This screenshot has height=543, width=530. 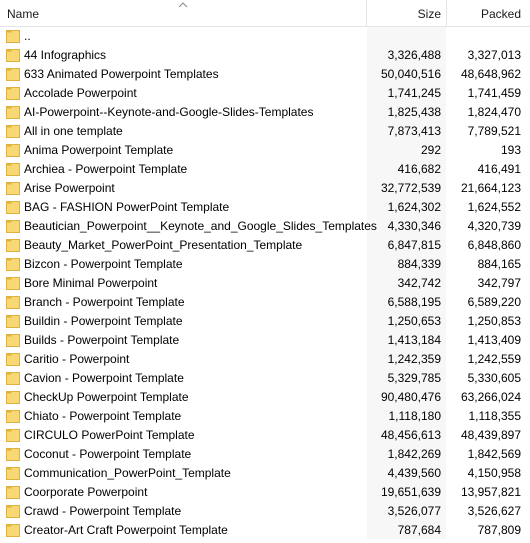 I want to click on item-name: CIRCULO PowerPoint Template, so click(x=109, y=435).